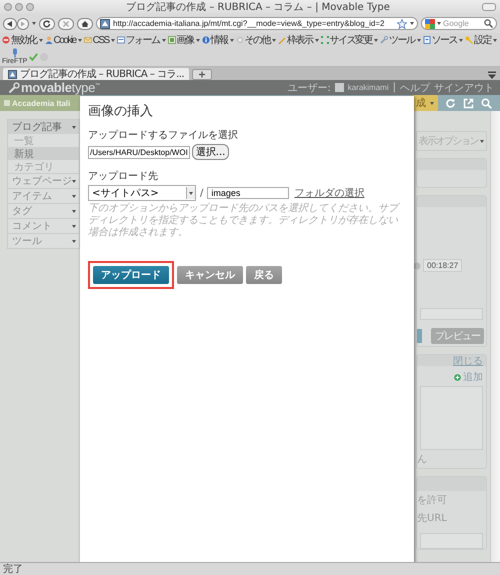 The width and height of the screenshot is (500, 575). I want to click on envelope-icon, so click(88, 40).